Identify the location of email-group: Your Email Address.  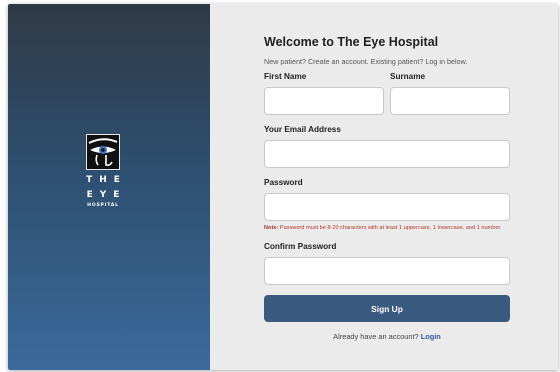
(387, 146).